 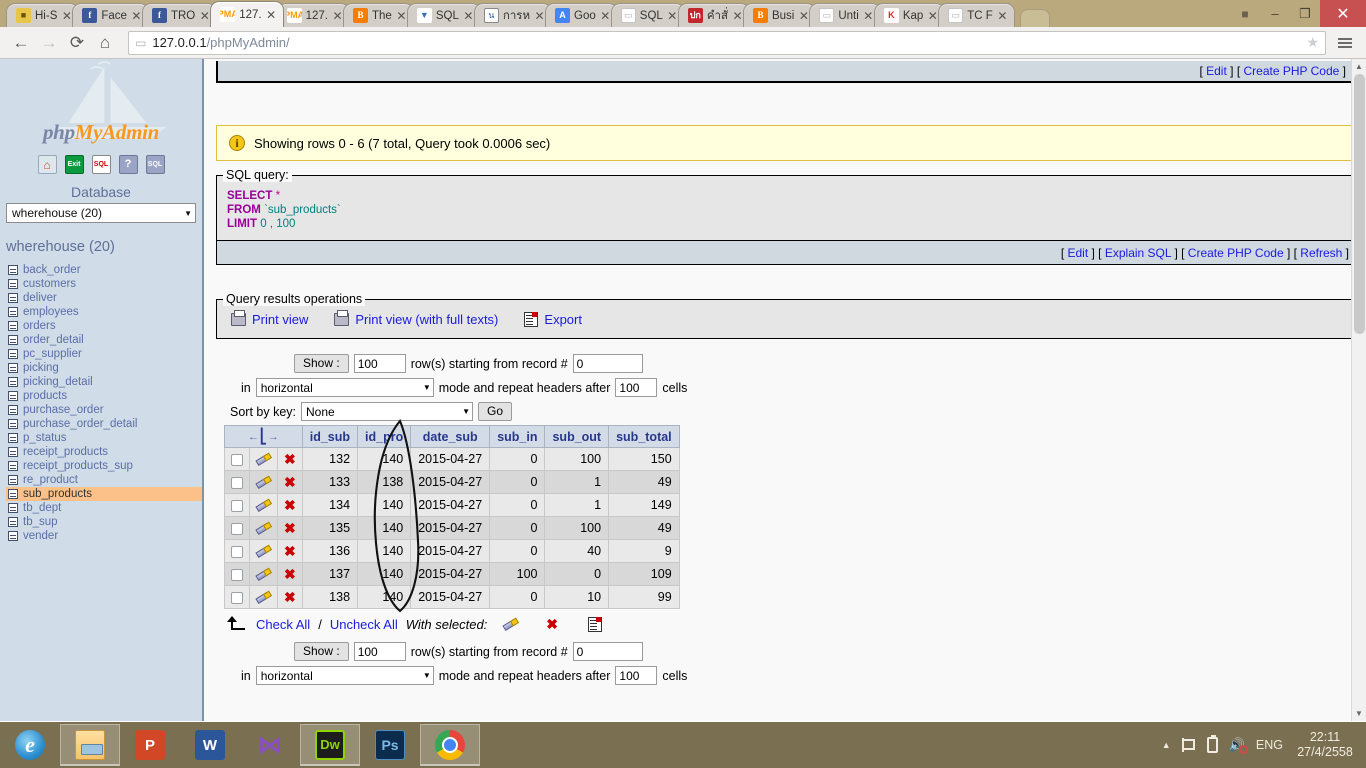 I want to click on battery-icon, so click(x=1212, y=744).